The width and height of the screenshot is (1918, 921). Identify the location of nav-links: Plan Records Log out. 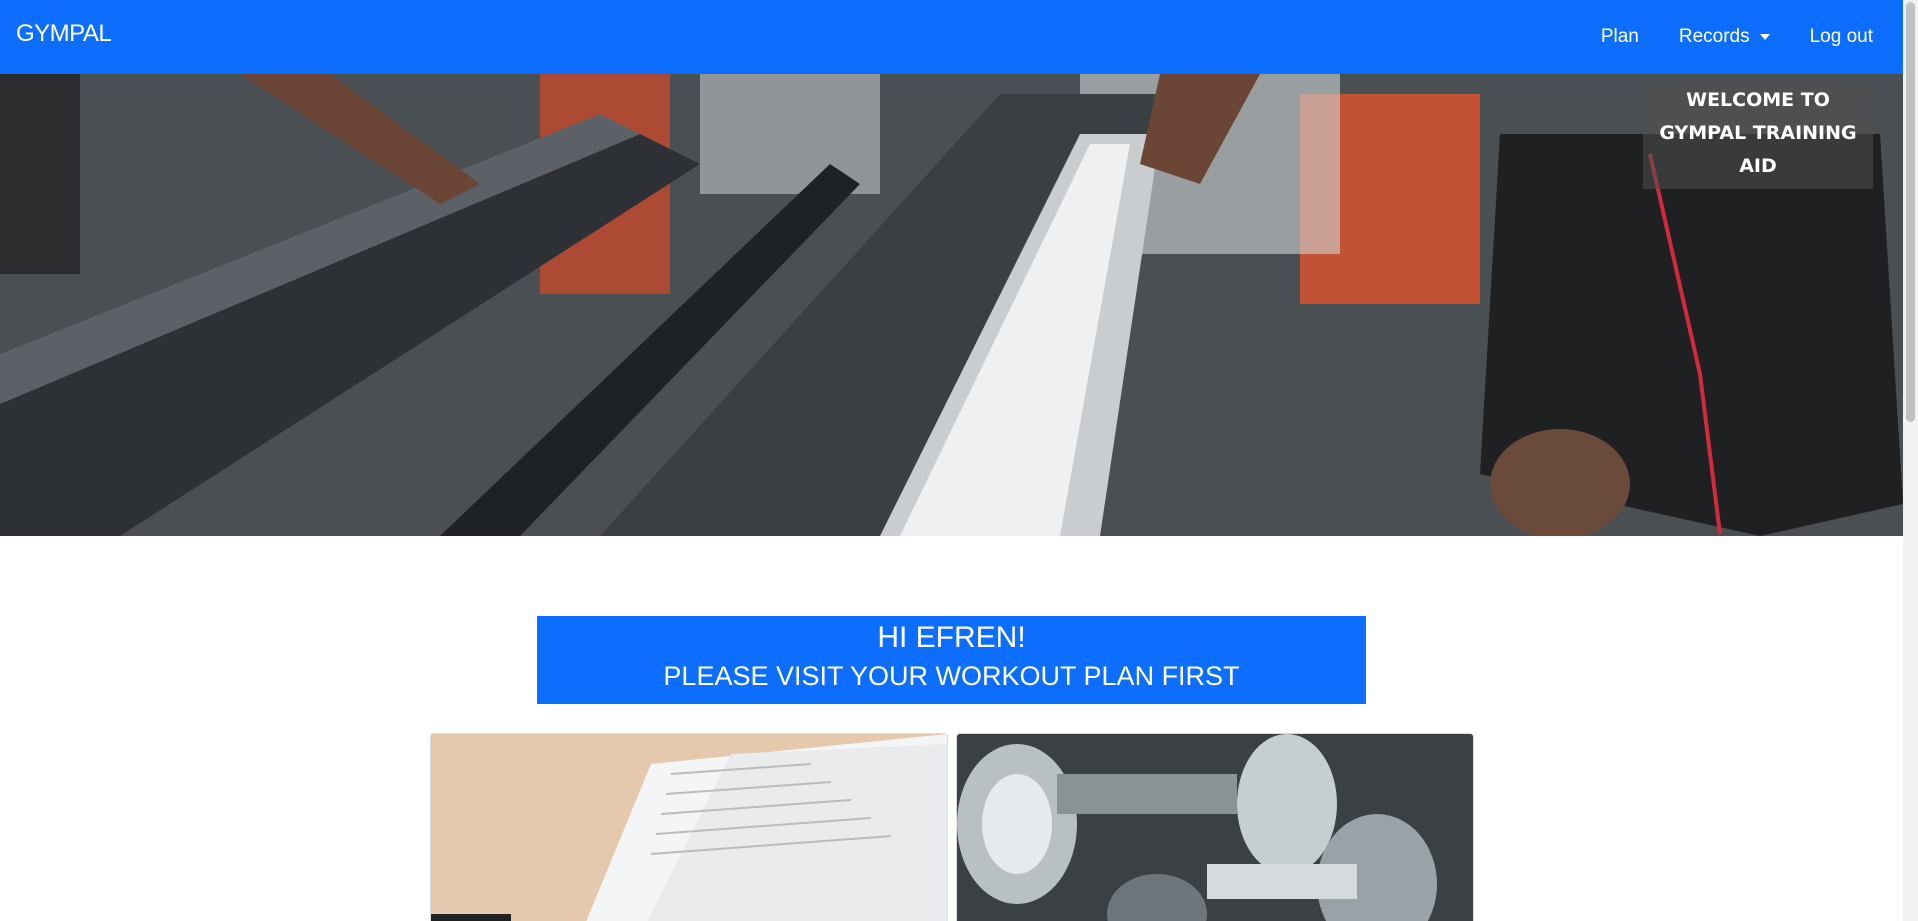
(1737, 37).